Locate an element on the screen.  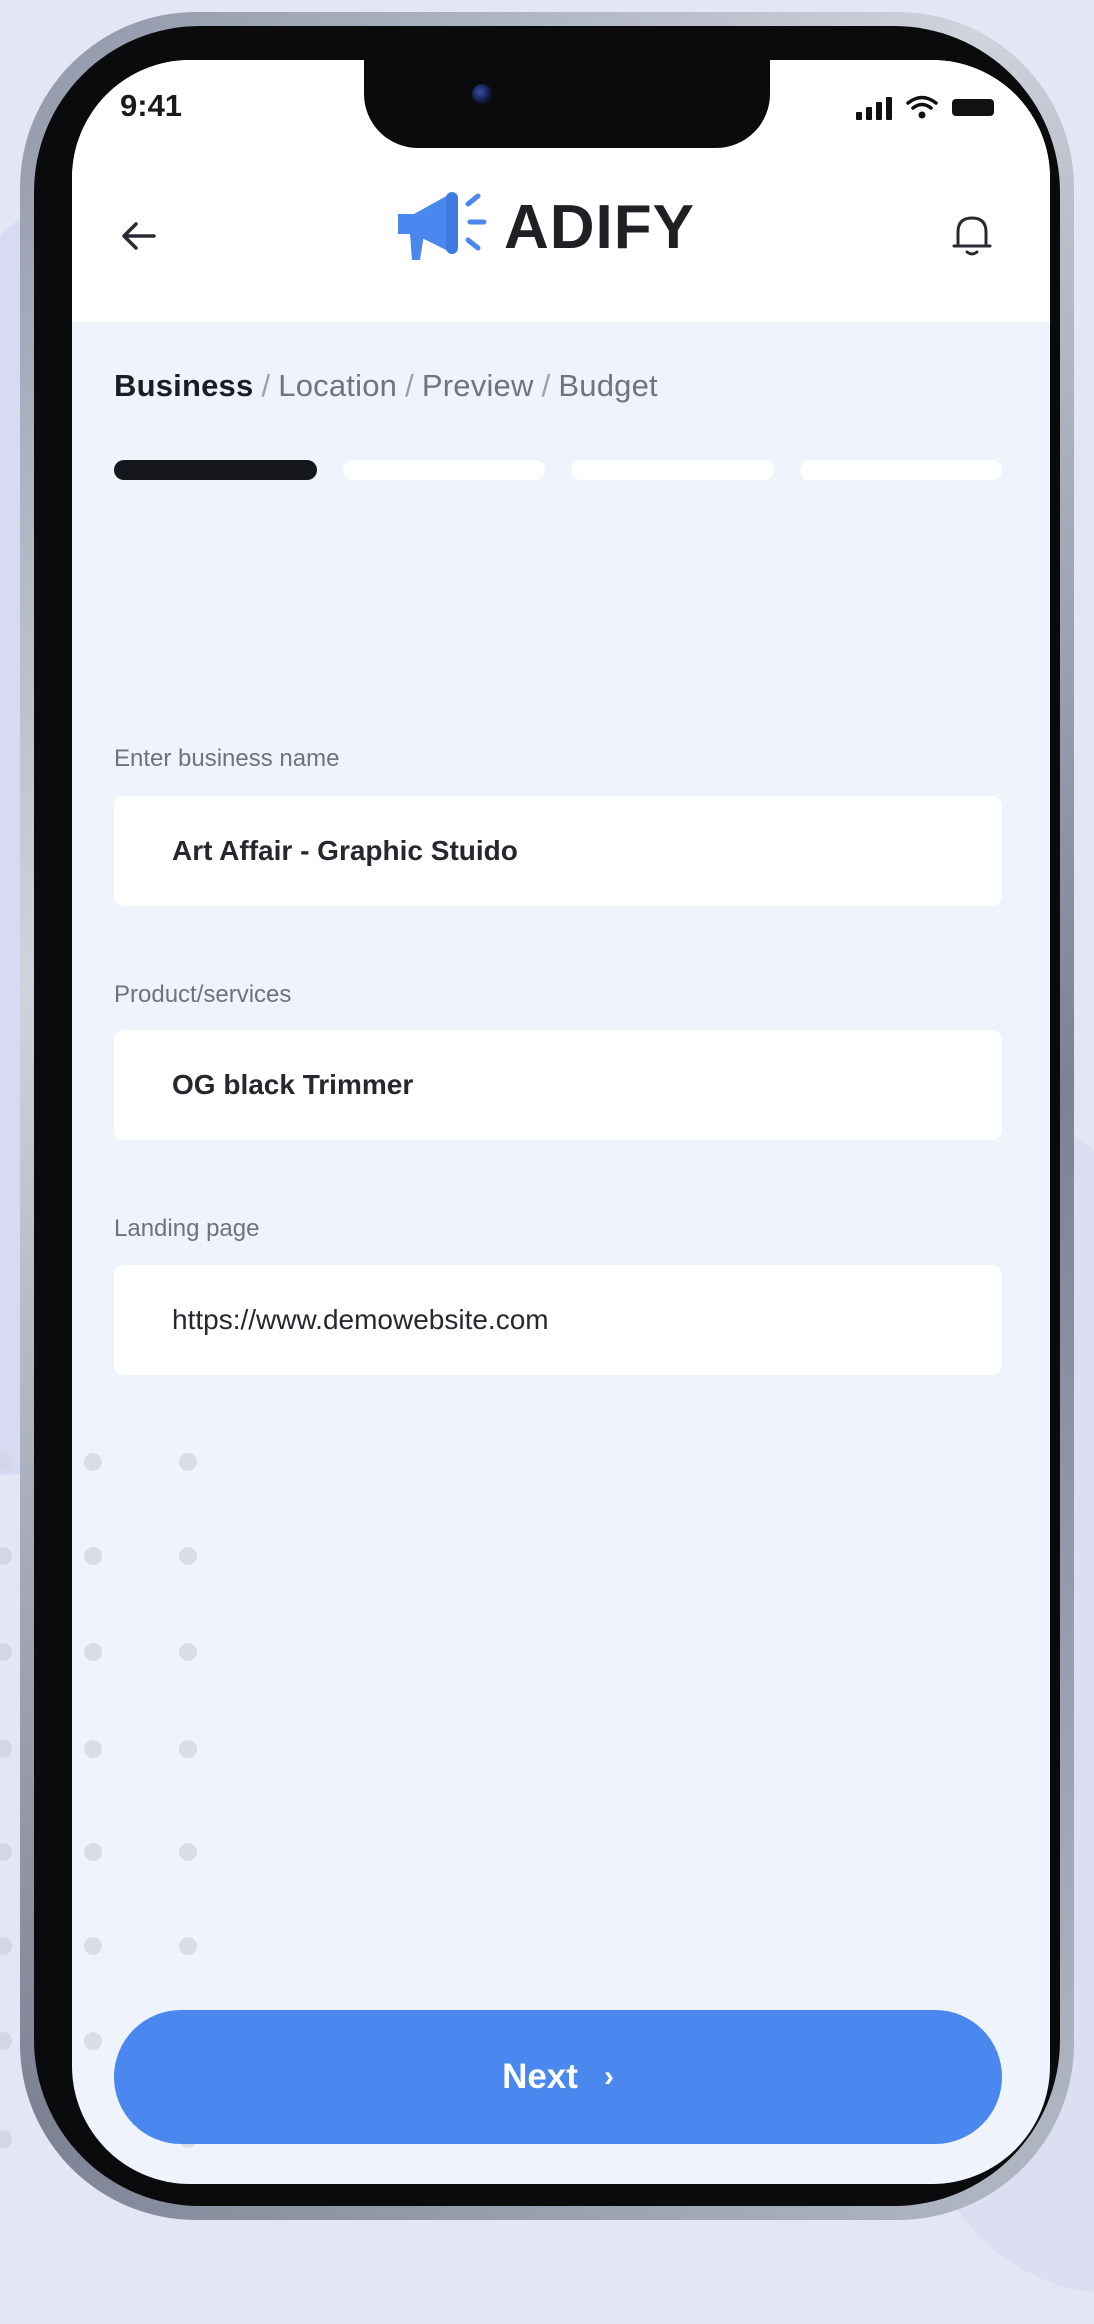
cellular-signal-icon is located at coordinates (874, 108).